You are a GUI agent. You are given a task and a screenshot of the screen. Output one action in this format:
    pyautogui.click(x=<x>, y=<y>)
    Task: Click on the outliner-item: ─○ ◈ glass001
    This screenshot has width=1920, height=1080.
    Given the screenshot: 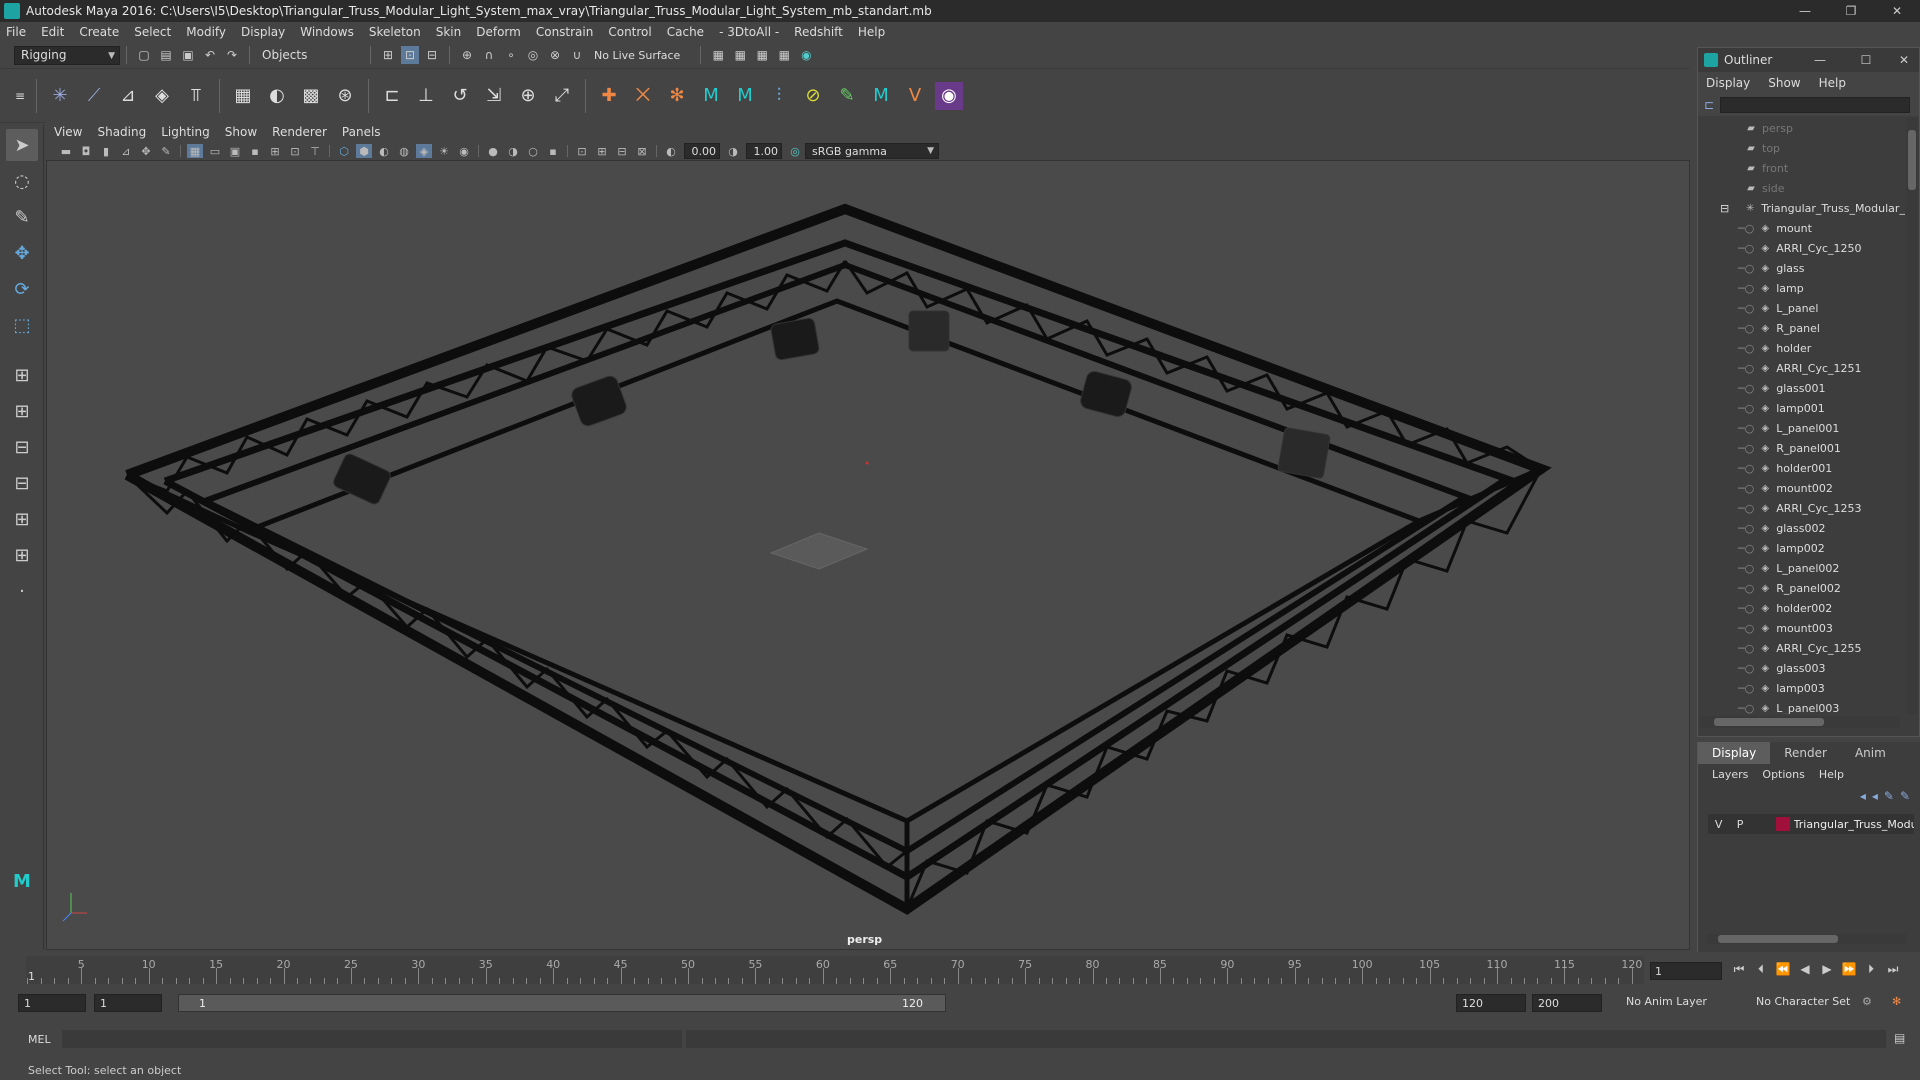 What is the action you would take?
    pyautogui.click(x=1802, y=388)
    